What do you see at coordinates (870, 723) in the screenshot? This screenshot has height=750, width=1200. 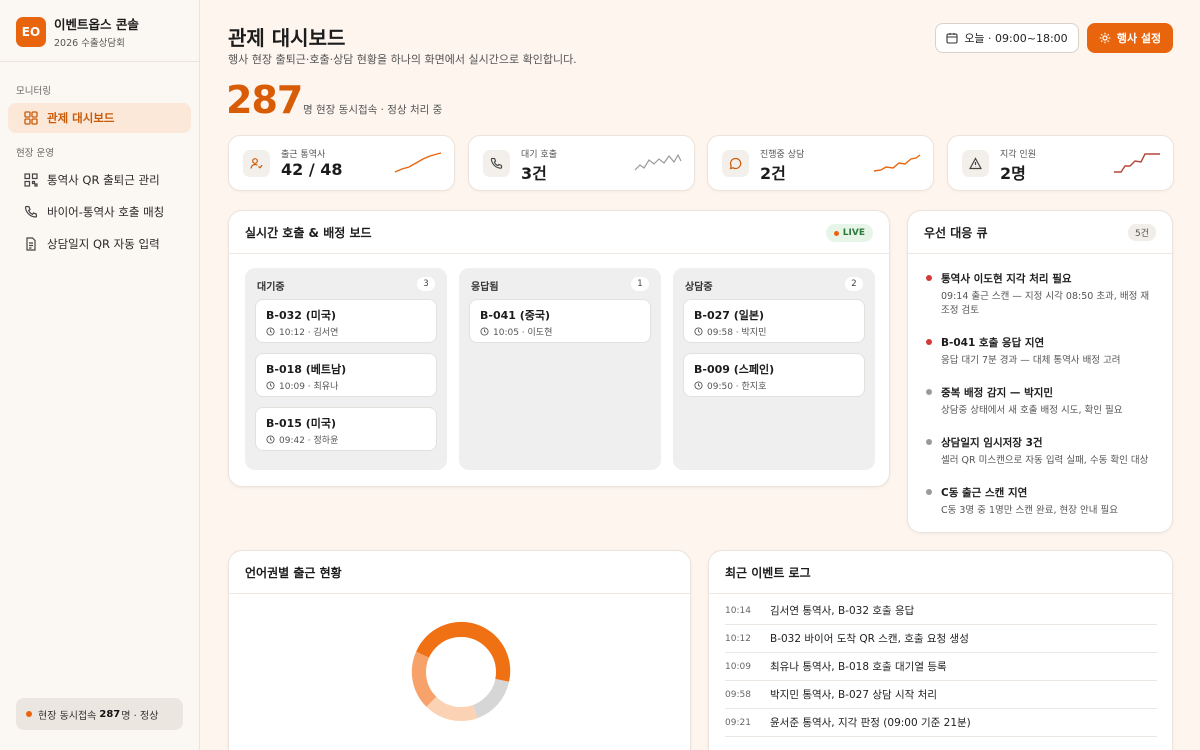 I see `log-message: 윤서준 통역사, 지각 판정 (09:00 기준 21분)` at bounding box center [870, 723].